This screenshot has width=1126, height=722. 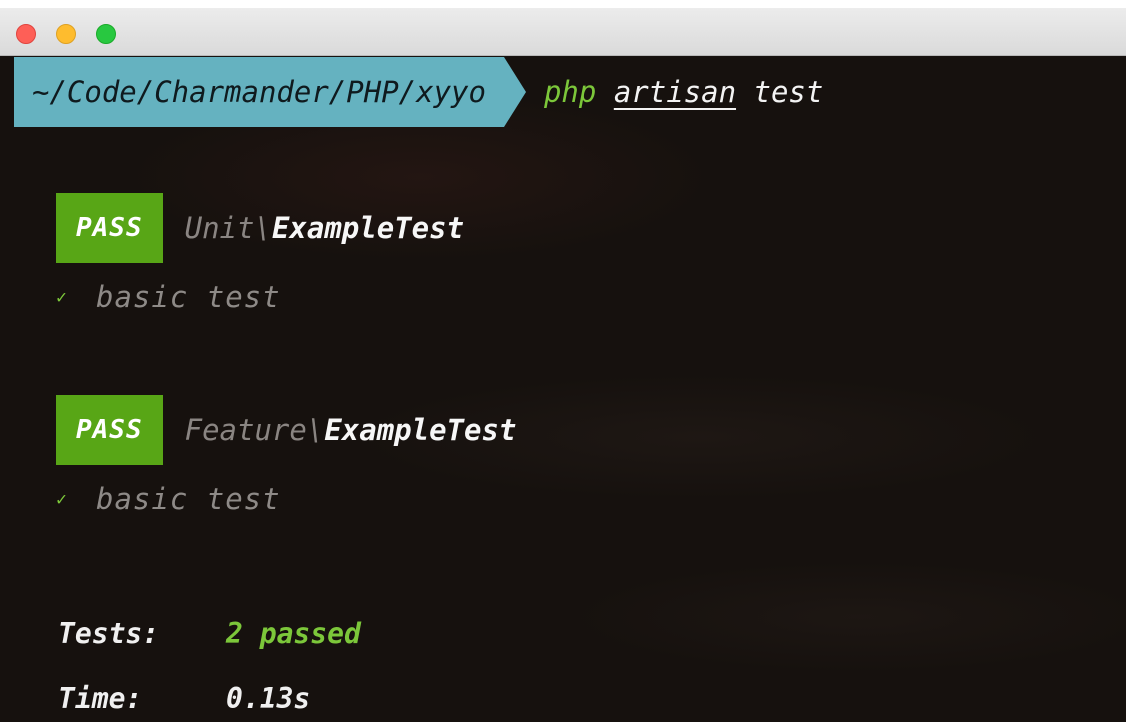 I want to click on close-window-button, so click(x=26, y=34).